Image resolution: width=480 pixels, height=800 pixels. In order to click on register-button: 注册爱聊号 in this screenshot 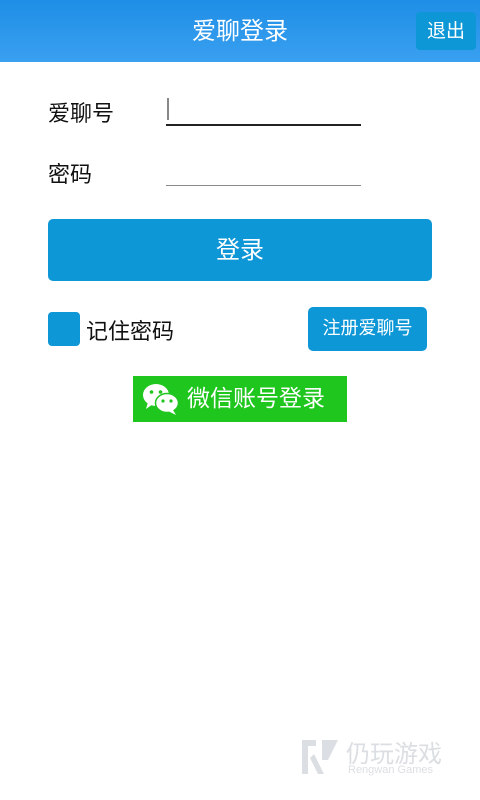, I will do `click(367, 329)`.